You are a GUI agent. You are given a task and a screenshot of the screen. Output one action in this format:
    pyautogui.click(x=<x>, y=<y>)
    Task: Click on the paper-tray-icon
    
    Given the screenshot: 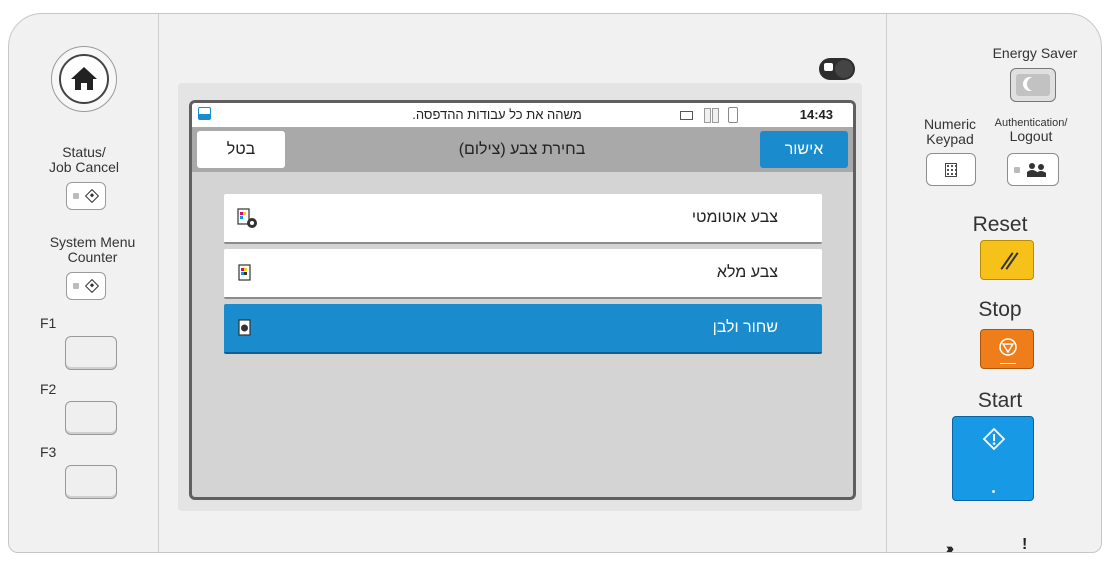 What is the action you would take?
    pyautogui.click(x=707, y=115)
    